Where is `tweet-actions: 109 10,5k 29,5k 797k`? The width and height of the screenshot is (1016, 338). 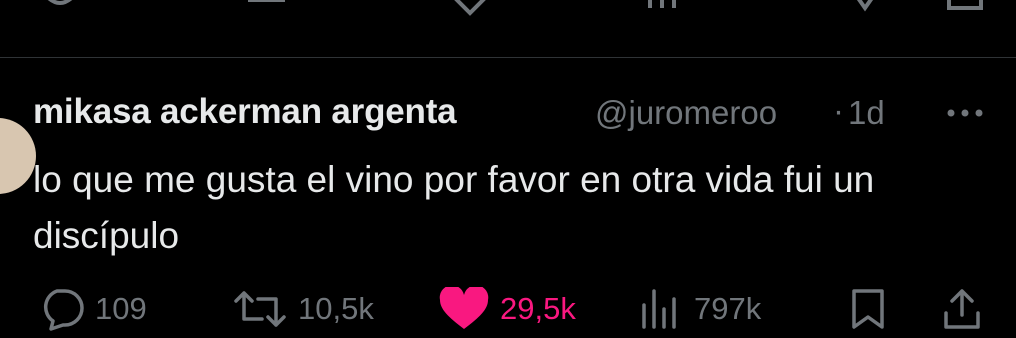
tweet-actions: 109 10,5k 29,5k 797k is located at coordinates (508, 309).